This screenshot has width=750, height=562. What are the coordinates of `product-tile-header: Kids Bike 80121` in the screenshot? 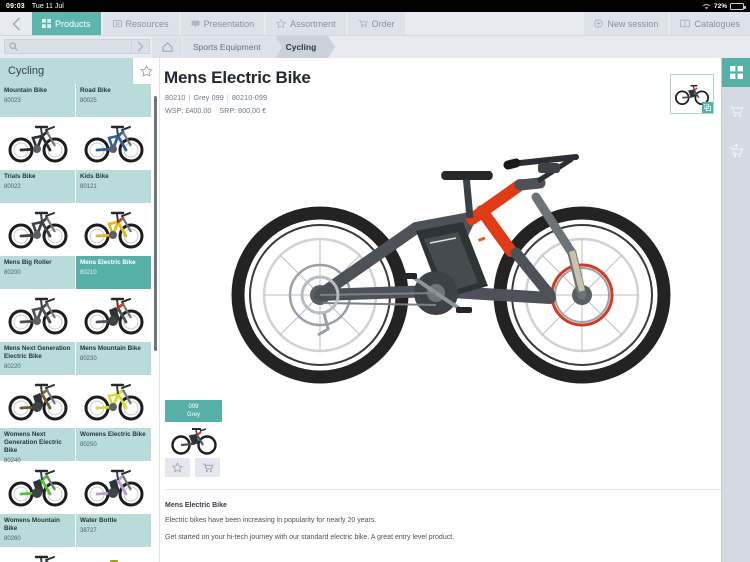 It's located at (113, 186).